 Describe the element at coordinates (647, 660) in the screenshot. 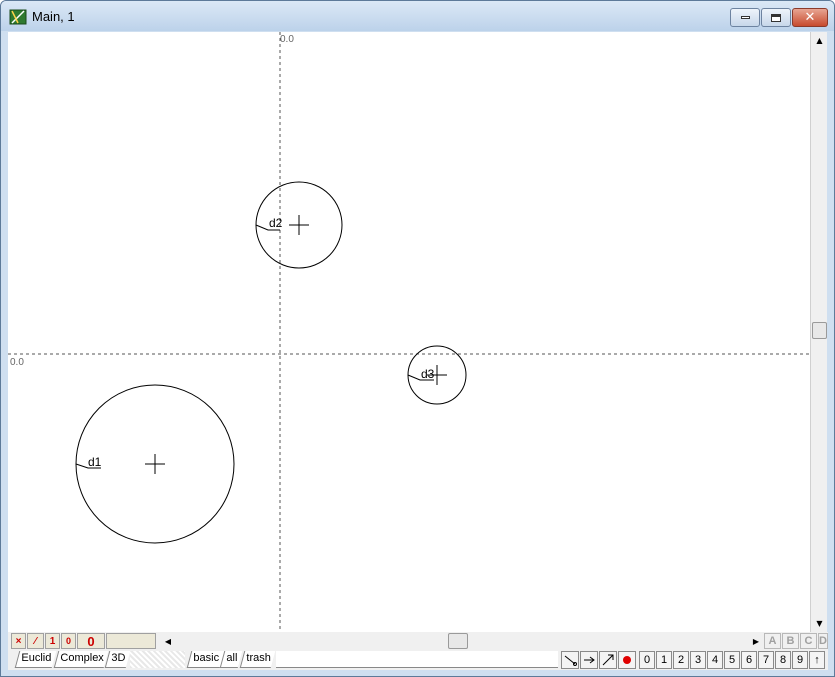

I see `number-button-0: 0` at that location.